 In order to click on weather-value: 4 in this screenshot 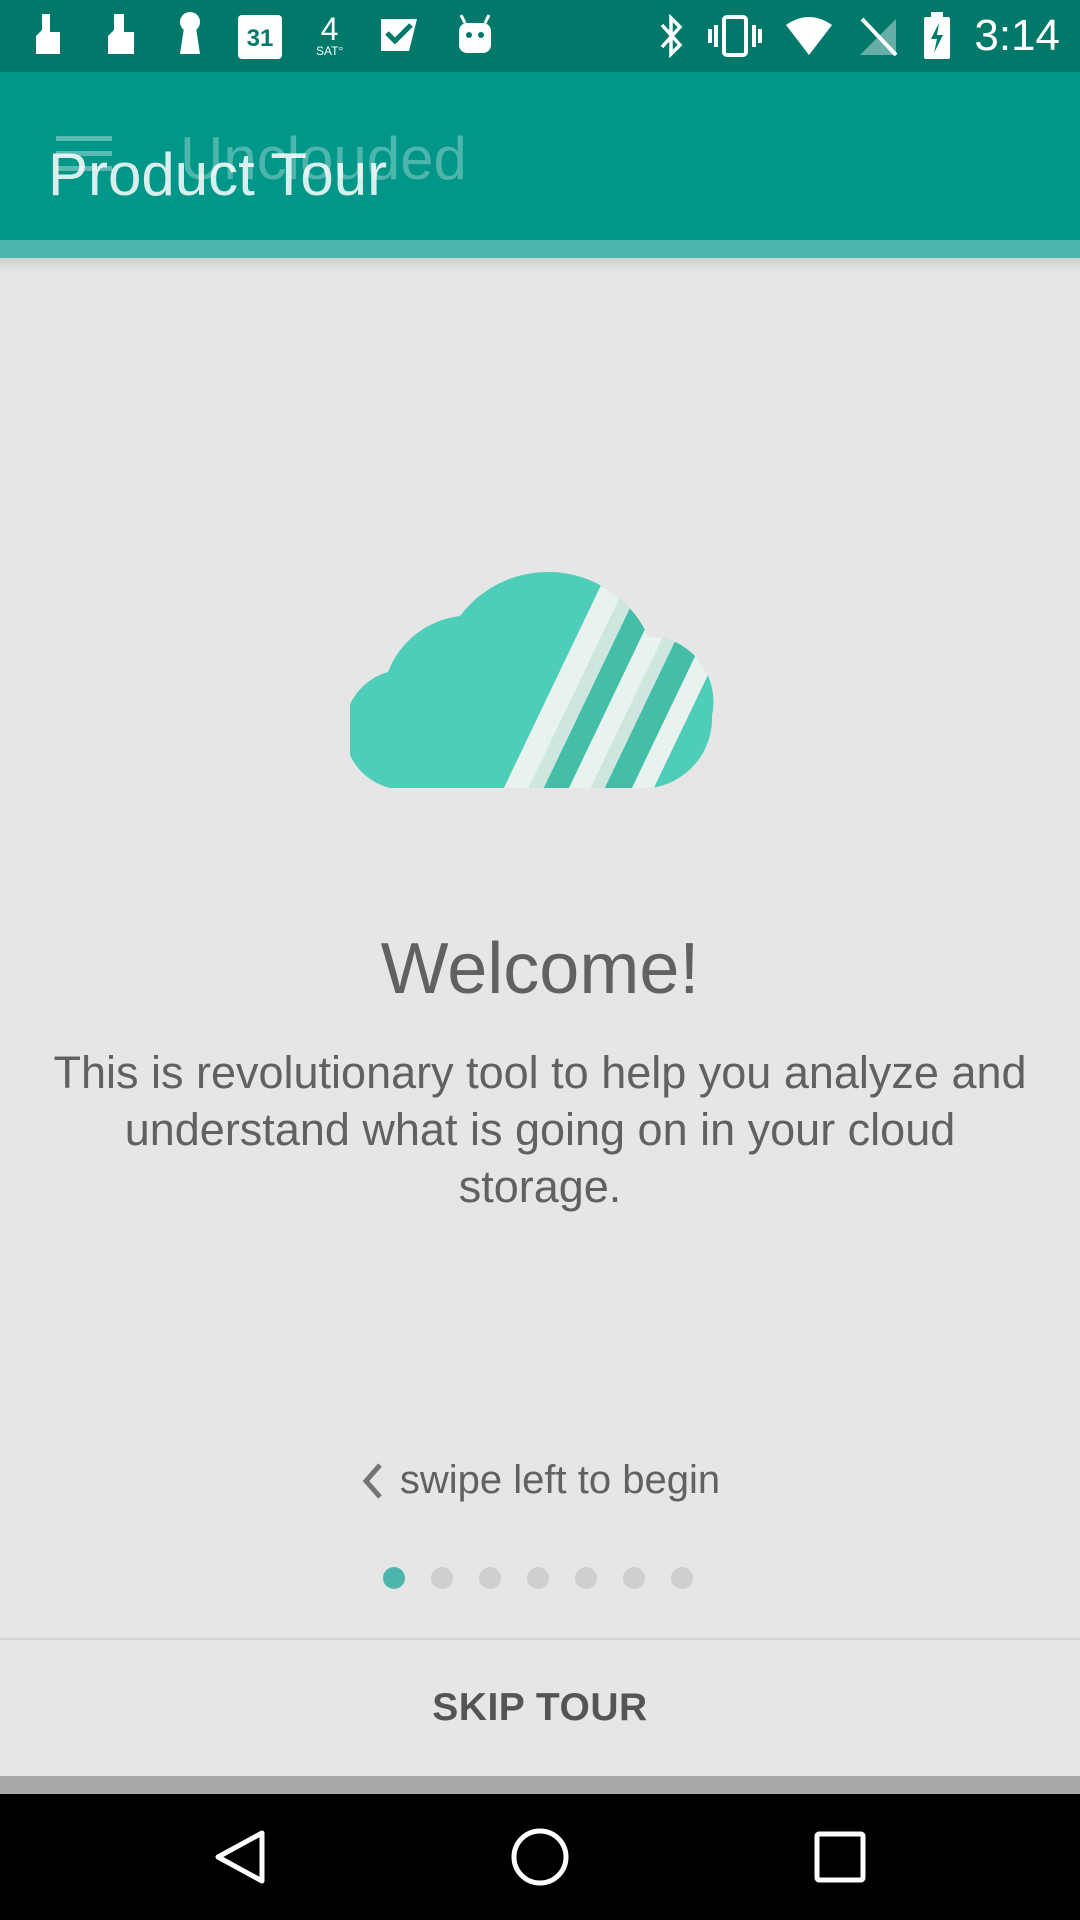, I will do `click(329, 29)`.